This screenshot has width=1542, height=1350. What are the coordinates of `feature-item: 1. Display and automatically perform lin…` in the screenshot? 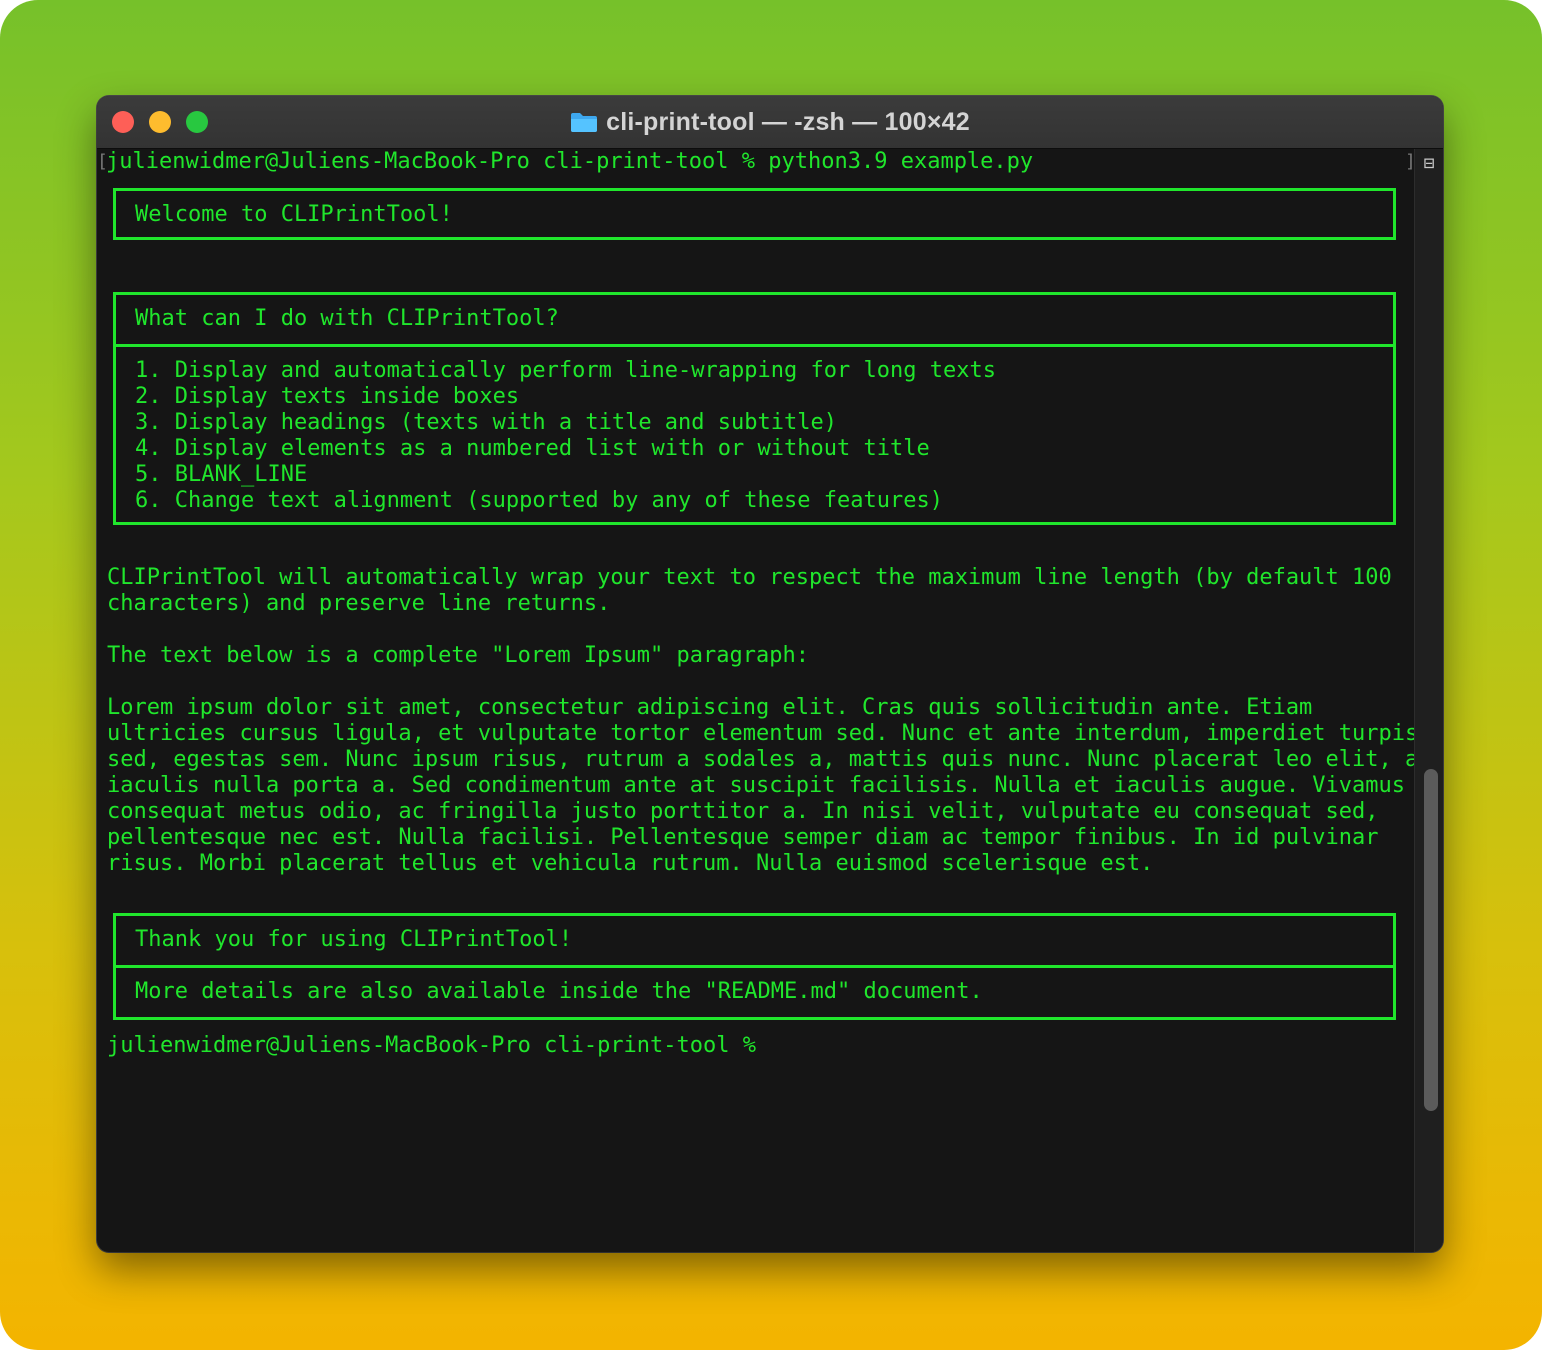 It's located at (565, 370).